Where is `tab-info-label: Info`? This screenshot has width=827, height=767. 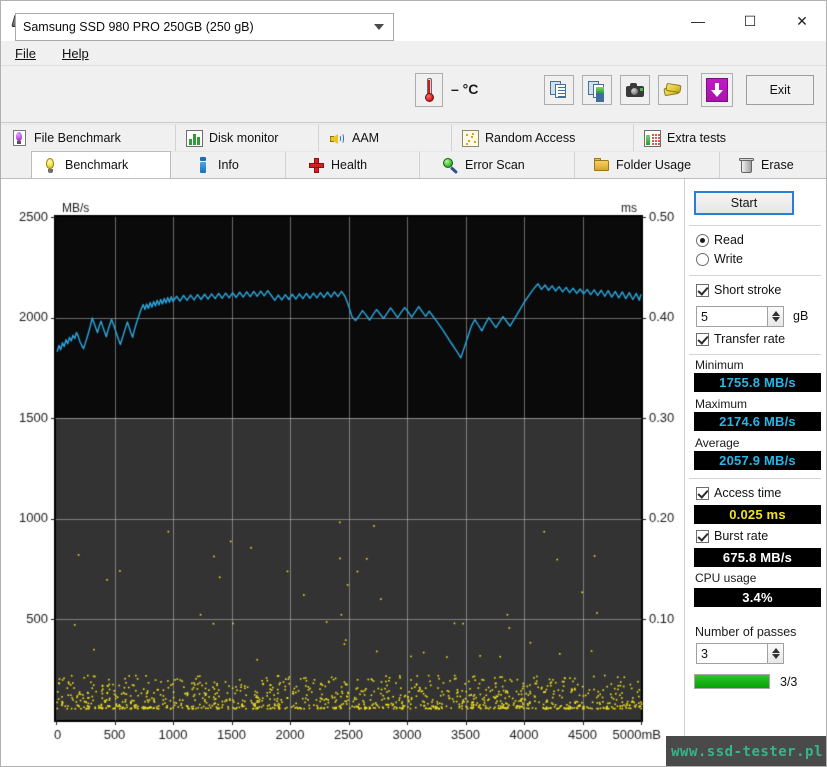 tab-info-label: Info is located at coordinates (228, 165).